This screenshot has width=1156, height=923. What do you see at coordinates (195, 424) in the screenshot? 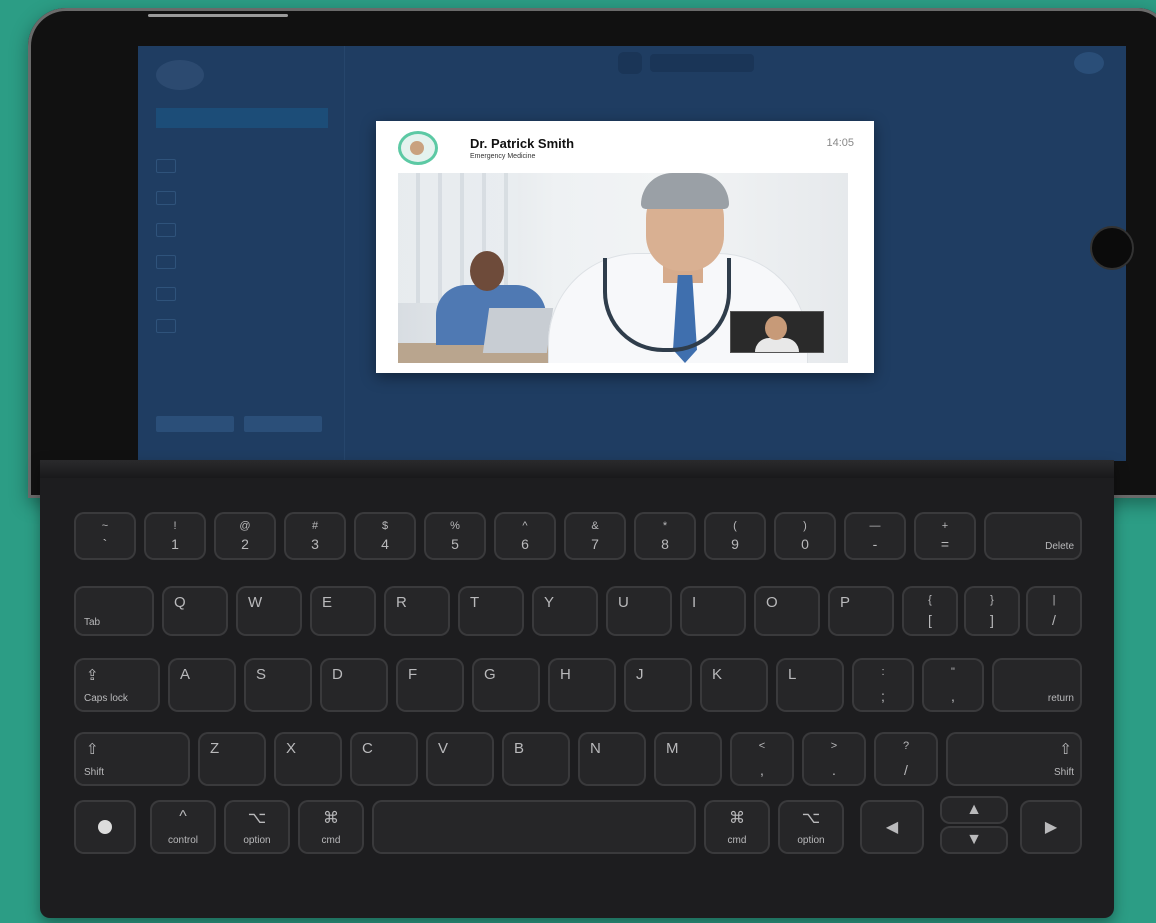
I see `app-store-badge` at bounding box center [195, 424].